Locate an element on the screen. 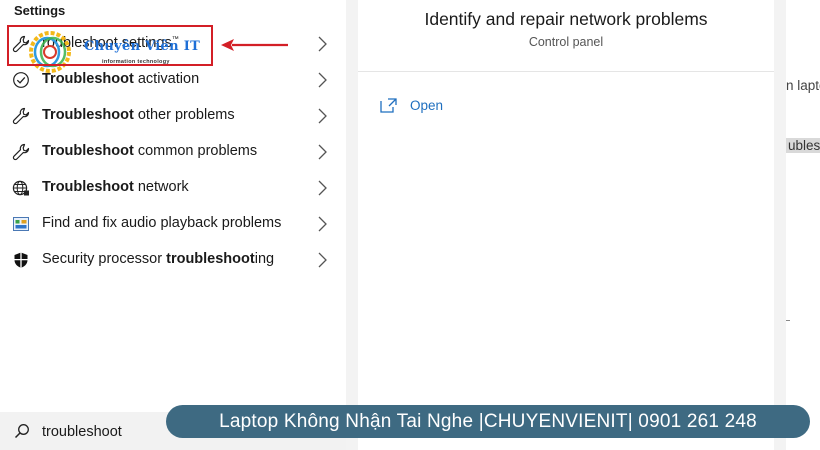 The width and height of the screenshot is (820, 450). search-icon is located at coordinates (21, 431).